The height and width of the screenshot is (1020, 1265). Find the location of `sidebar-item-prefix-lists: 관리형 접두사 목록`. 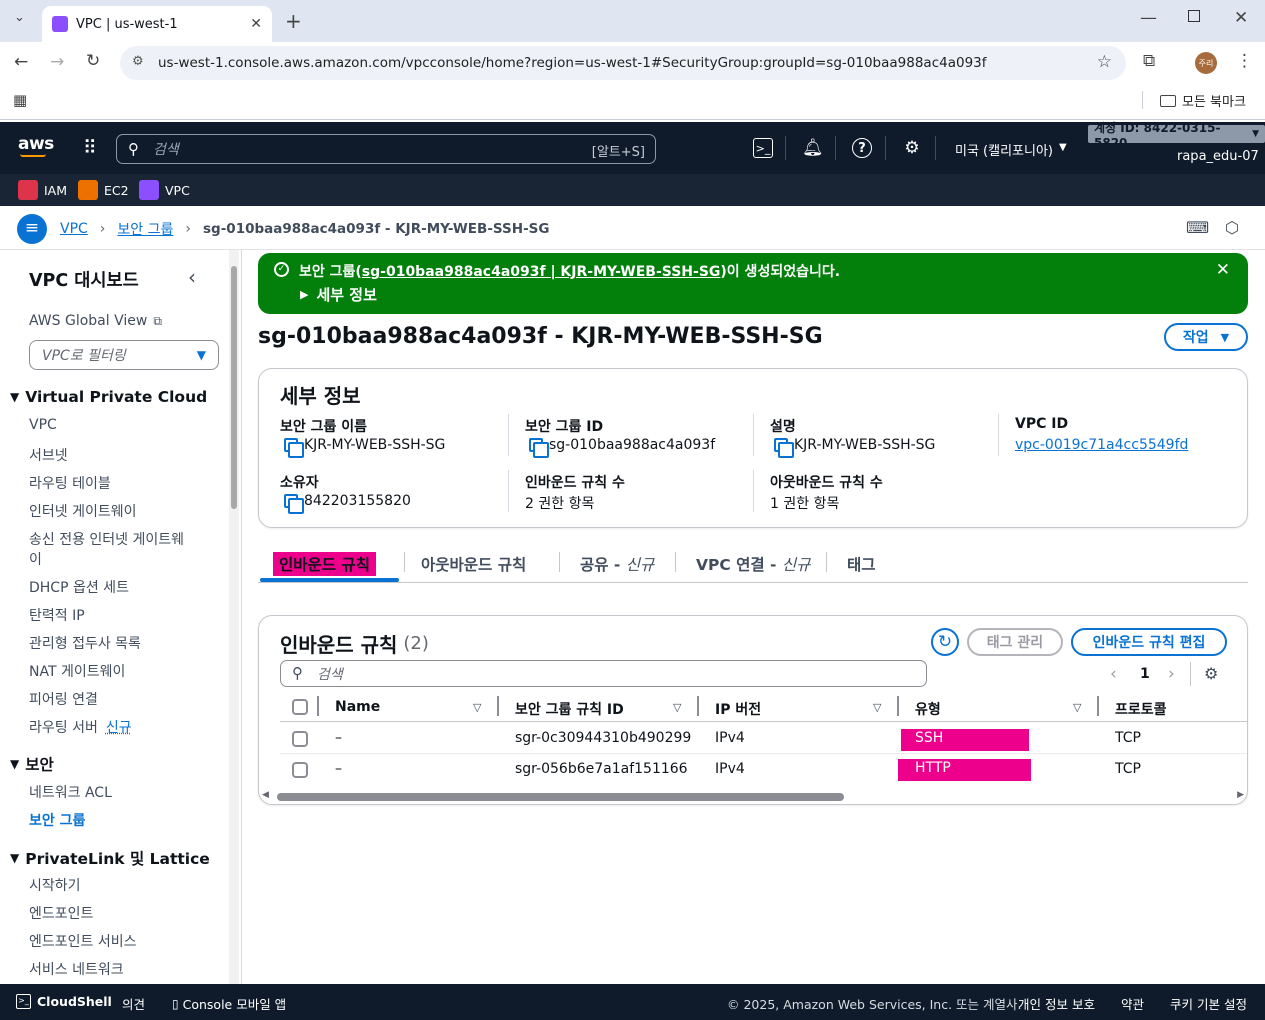

sidebar-item-prefix-lists: 관리형 접두사 목록 is located at coordinates (85, 643).